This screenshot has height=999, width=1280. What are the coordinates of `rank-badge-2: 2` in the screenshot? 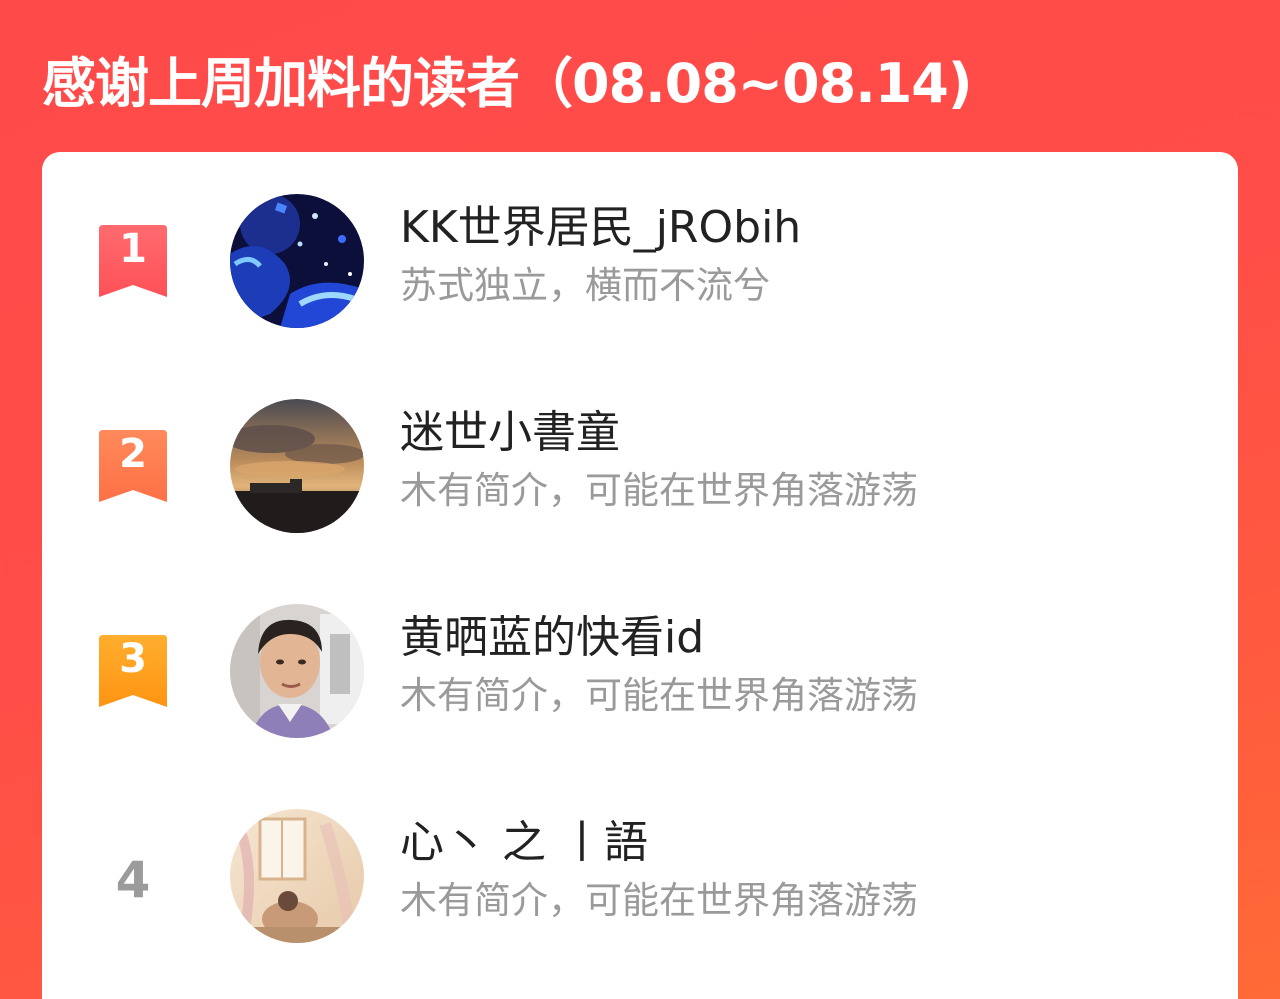 It's located at (133, 466).